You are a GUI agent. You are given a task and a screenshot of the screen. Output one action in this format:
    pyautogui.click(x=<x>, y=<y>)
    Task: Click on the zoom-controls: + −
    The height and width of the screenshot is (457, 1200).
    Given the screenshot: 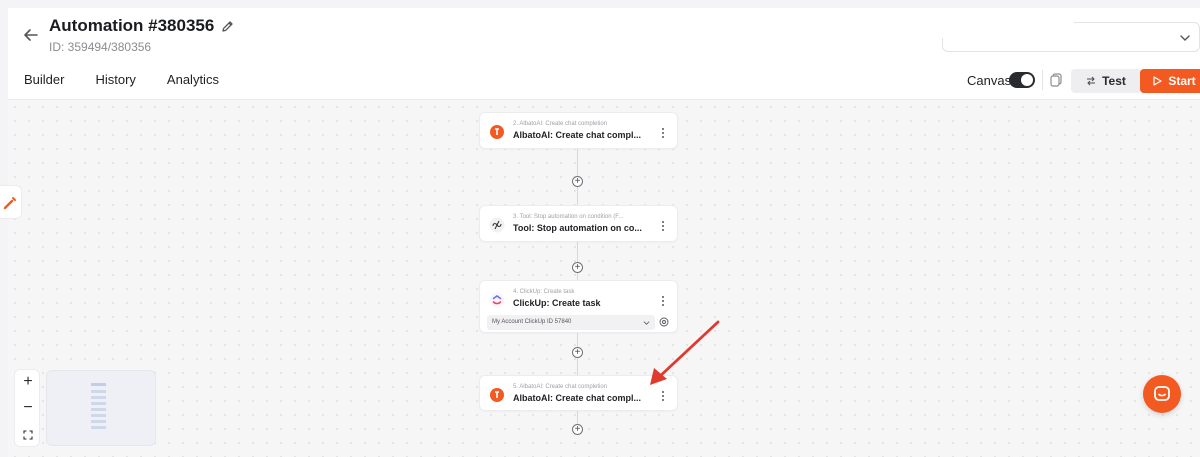 What is the action you would take?
    pyautogui.click(x=27, y=408)
    